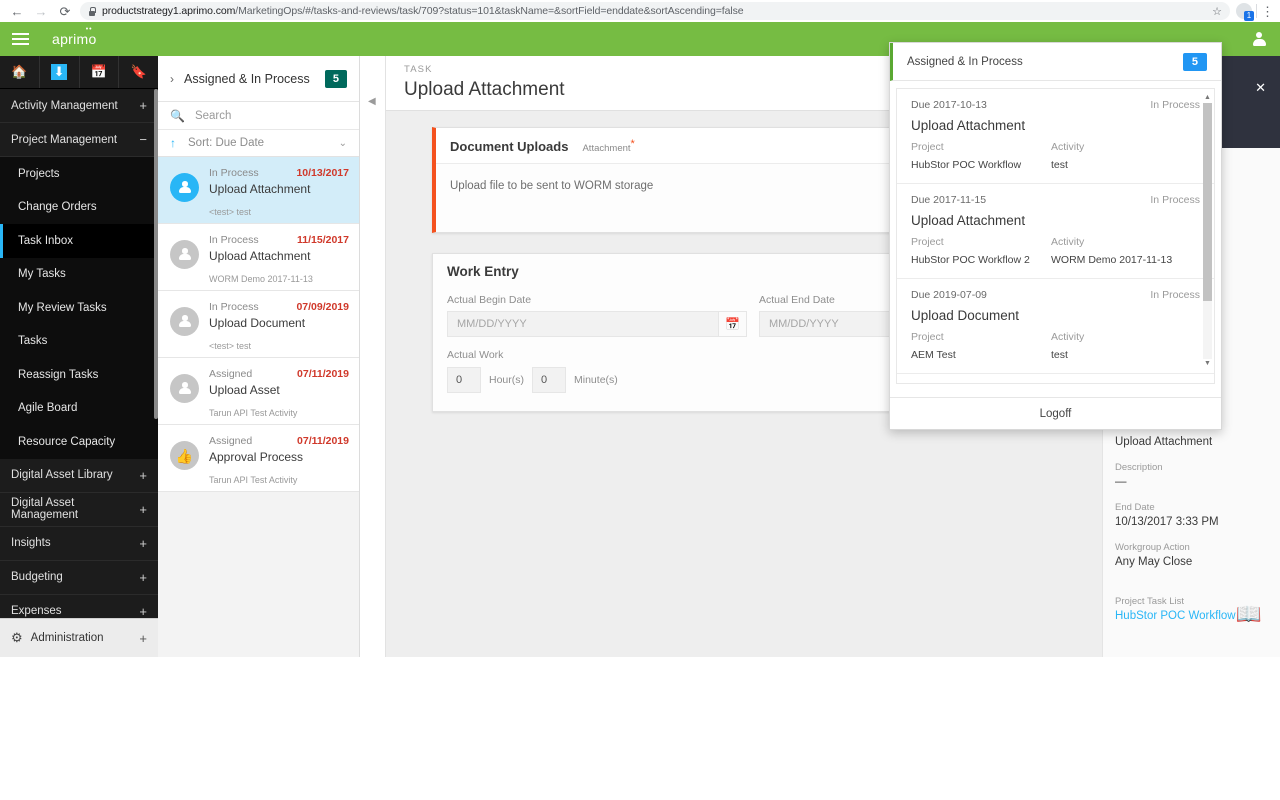 Image resolution: width=1280 pixels, height=800 pixels. Describe the element at coordinates (1207, 364) in the screenshot. I see `scroll-down-icon: ▼` at that location.